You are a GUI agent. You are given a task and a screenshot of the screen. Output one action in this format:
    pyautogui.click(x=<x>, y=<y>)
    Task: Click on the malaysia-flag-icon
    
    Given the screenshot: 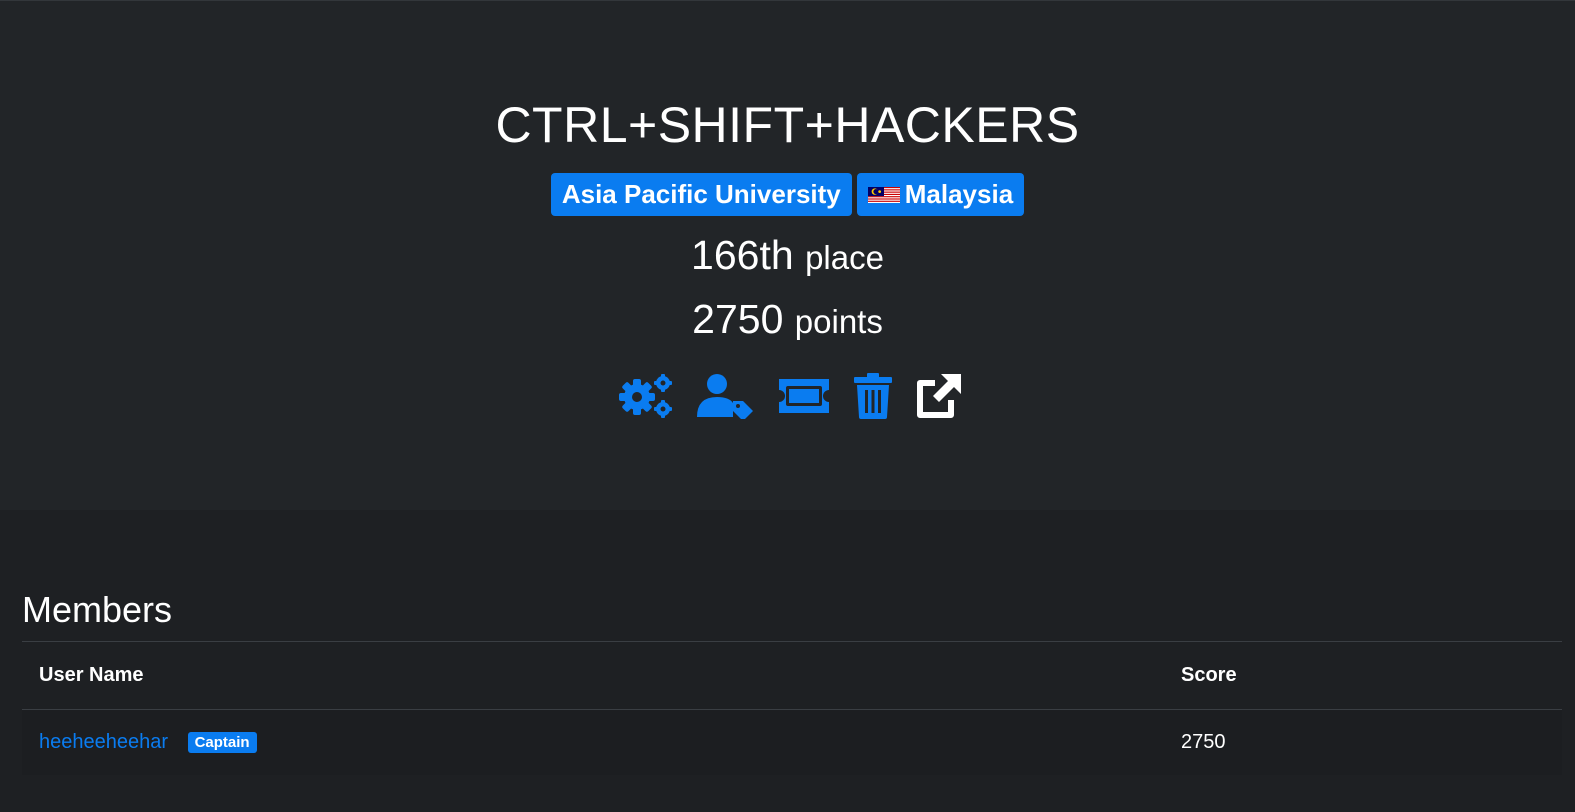 What is the action you would take?
    pyautogui.click(x=883, y=194)
    